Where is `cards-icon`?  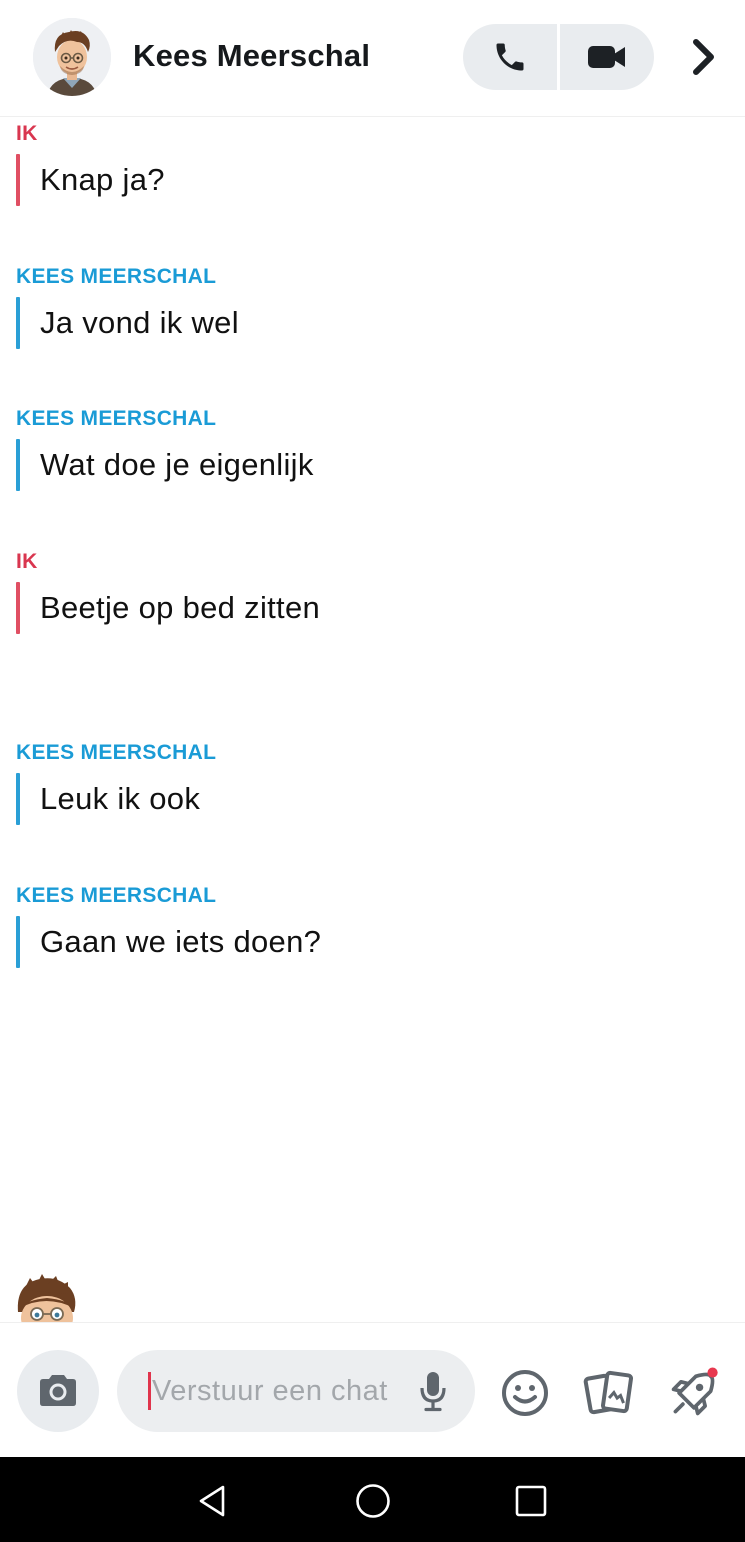 cards-icon is located at coordinates (608, 1392).